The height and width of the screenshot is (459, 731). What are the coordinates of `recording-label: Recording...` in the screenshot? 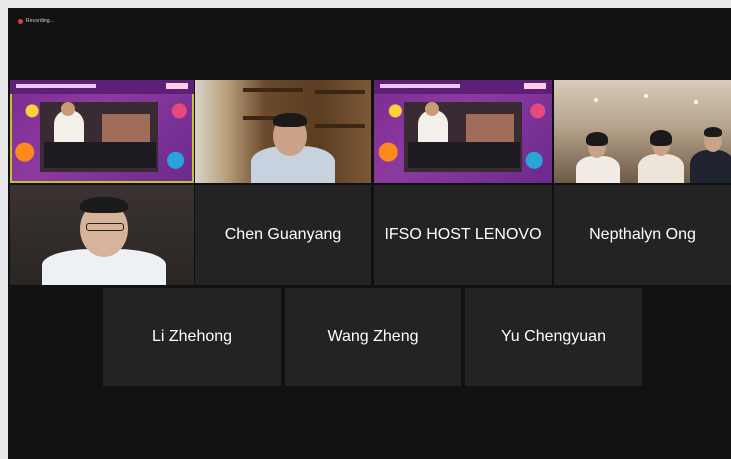 It's located at (40, 21).